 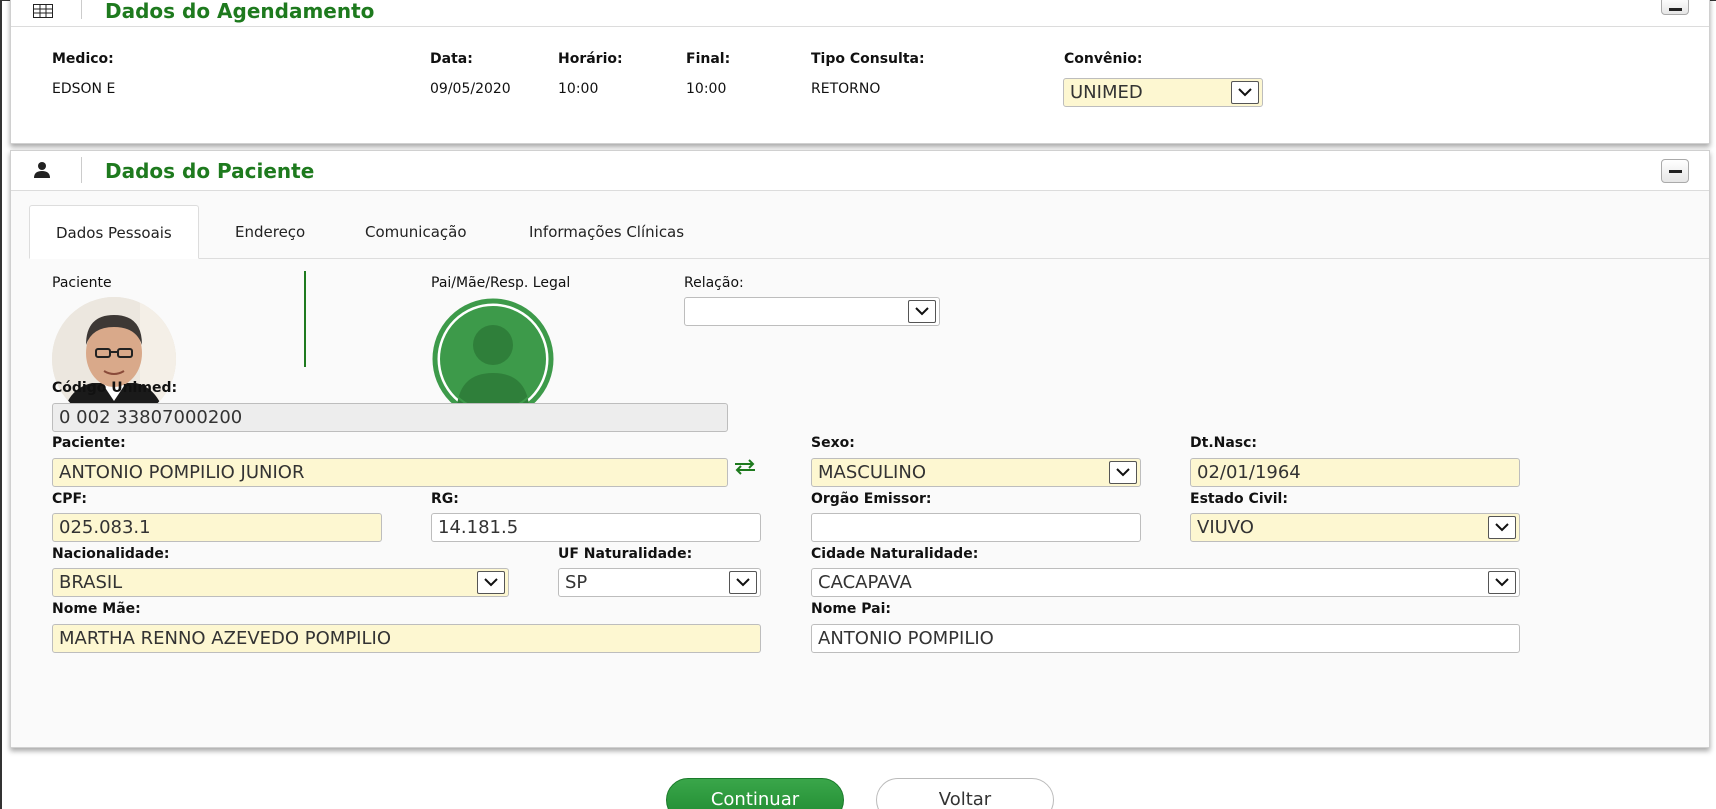 What do you see at coordinates (1355, 472) in the screenshot?
I see `dt-nasc-field: 02/01/1964` at bounding box center [1355, 472].